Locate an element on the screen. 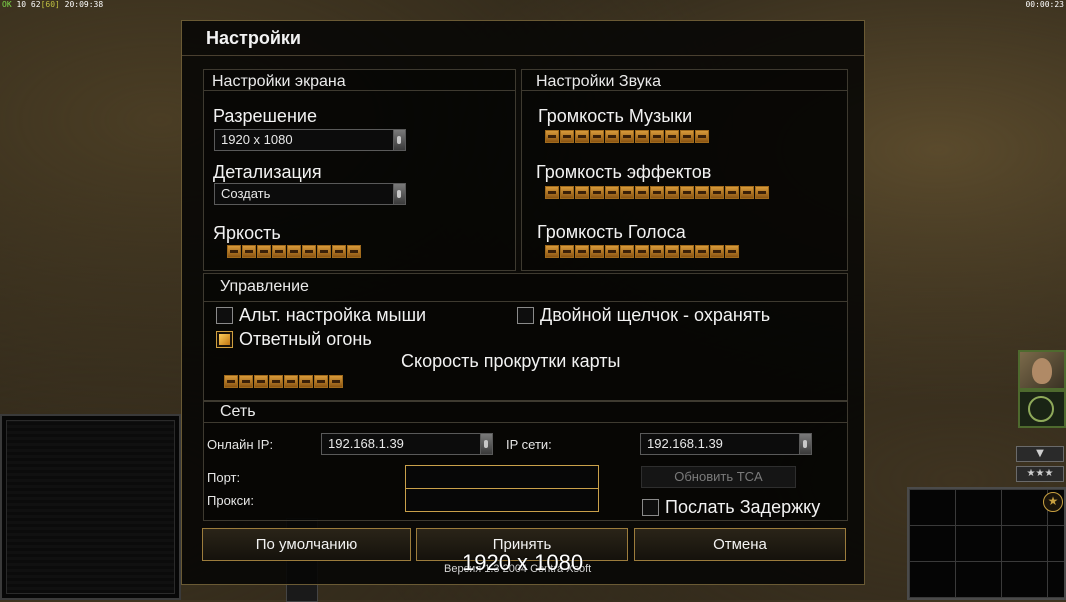 The image size is (1066, 602). online-ip-dropdown: 192.168.1.39 is located at coordinates (407, 444).